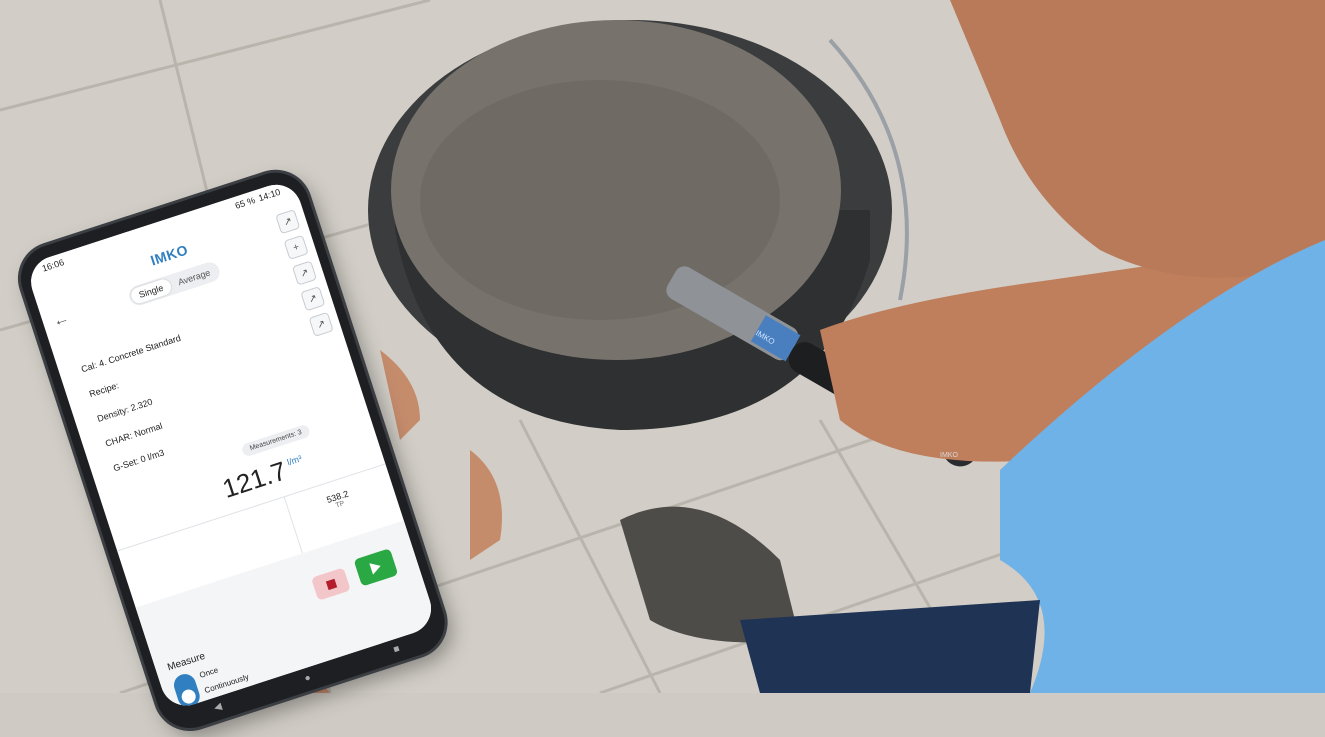  I want to click on recents-nav-icon: ■, so click(396, 649).